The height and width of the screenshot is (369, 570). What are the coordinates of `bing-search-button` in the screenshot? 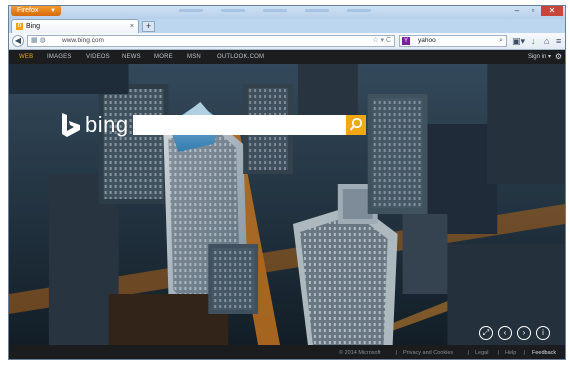 It's located at (356, 125).